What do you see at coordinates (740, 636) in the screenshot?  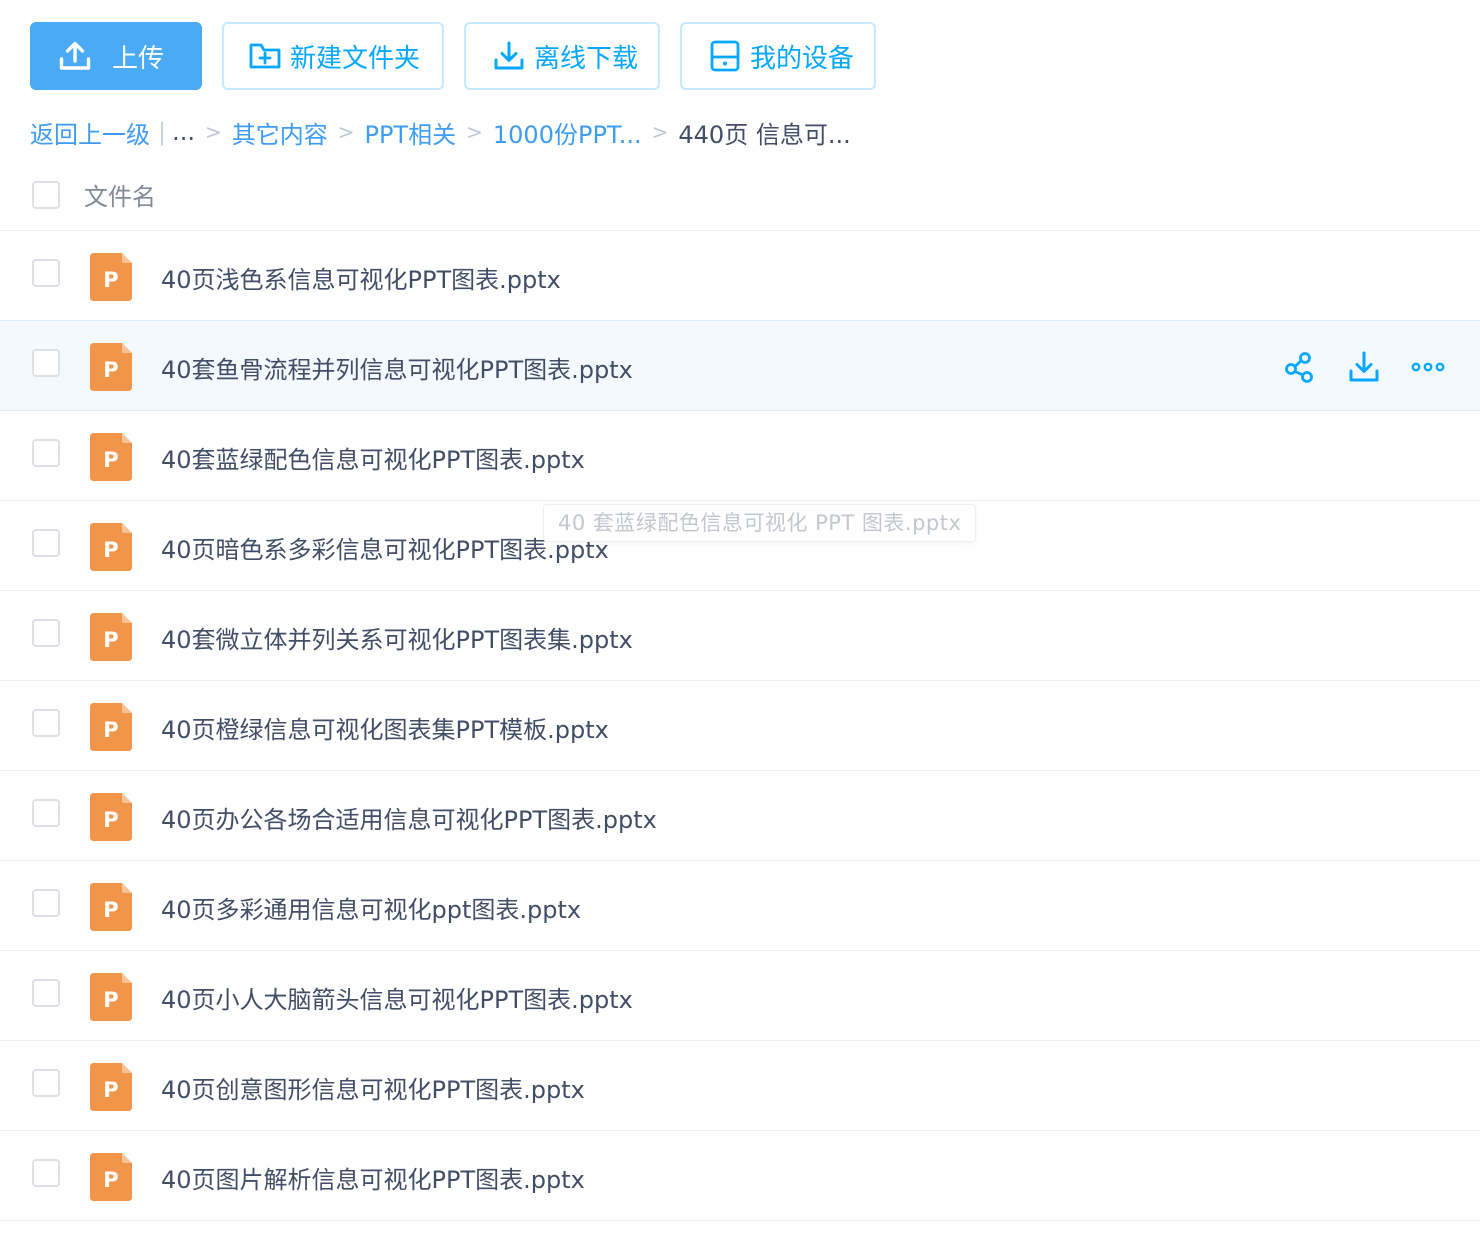 I see `file-row: P 40套微立体并列关系可视化PPT图表集.pptx` at bounding box center [740, 636].